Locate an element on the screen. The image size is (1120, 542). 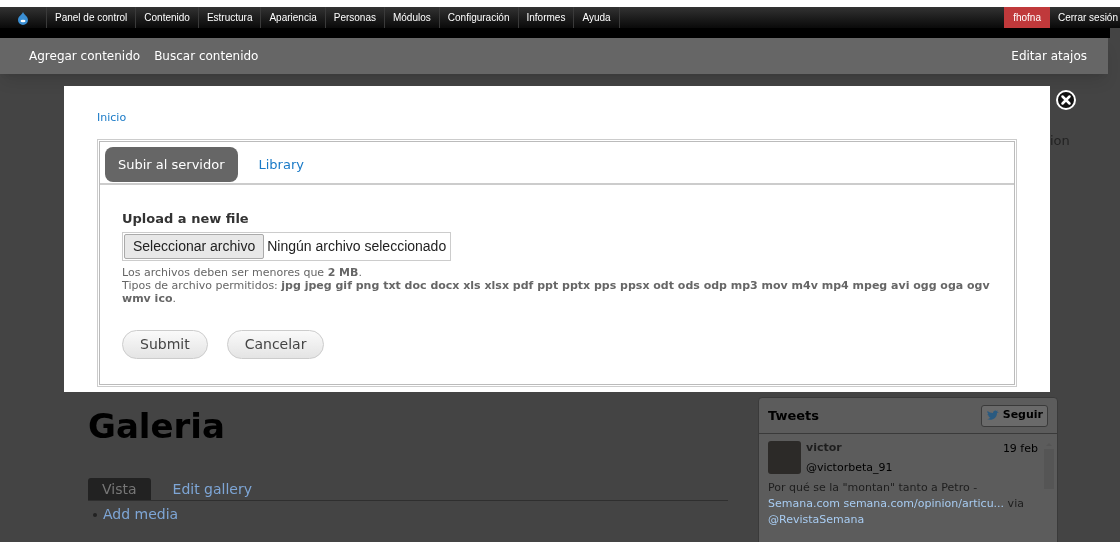
bird-icon is located at coordinates (992, 415).